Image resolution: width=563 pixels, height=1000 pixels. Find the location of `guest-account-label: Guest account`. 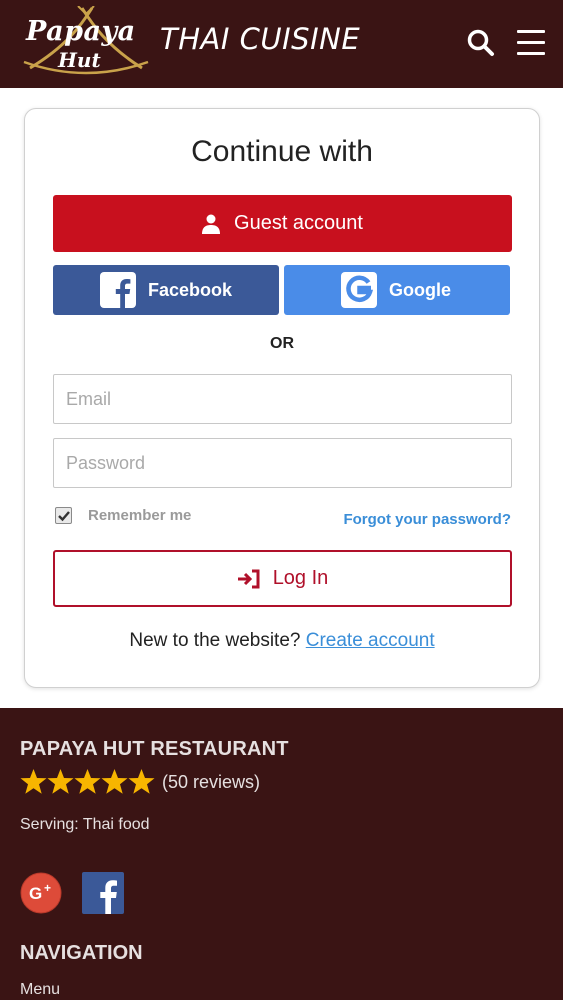

guest-account-label: Guest account is located at coordinates (298, 223).